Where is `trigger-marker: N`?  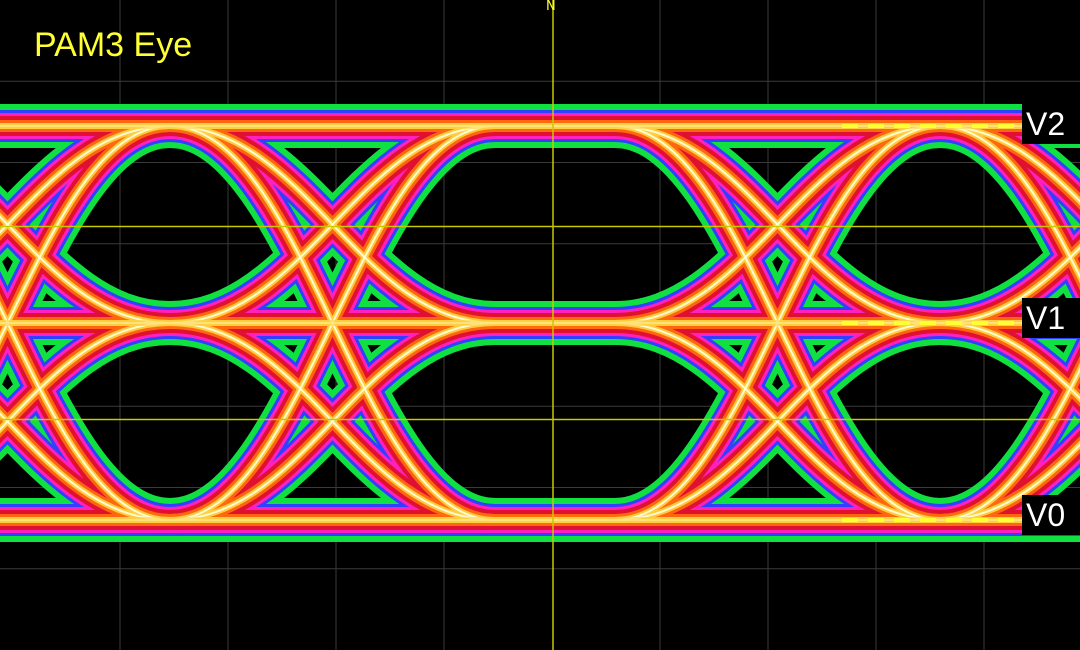 trigger-marker: N is located at coordinates (551, 6).